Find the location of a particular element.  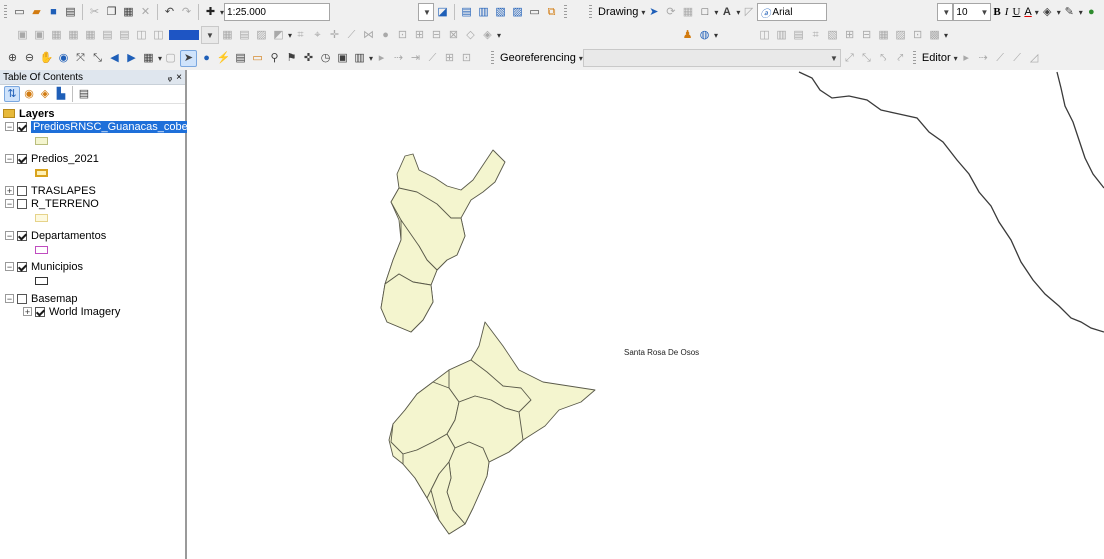

georeferencing-menu: Georeferencing is located at coordinates (538, 58).